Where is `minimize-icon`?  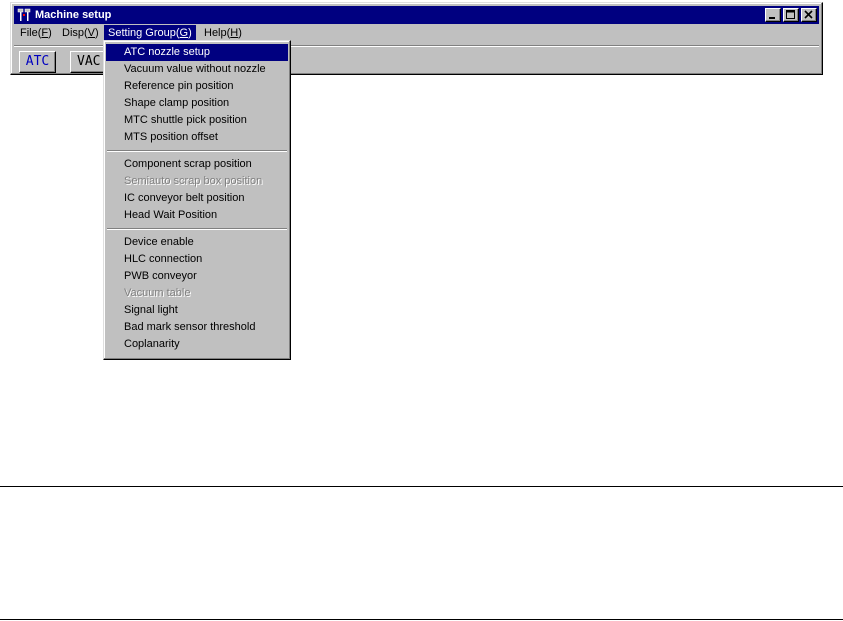
minimize-icon is located at coordinates (772, 18).